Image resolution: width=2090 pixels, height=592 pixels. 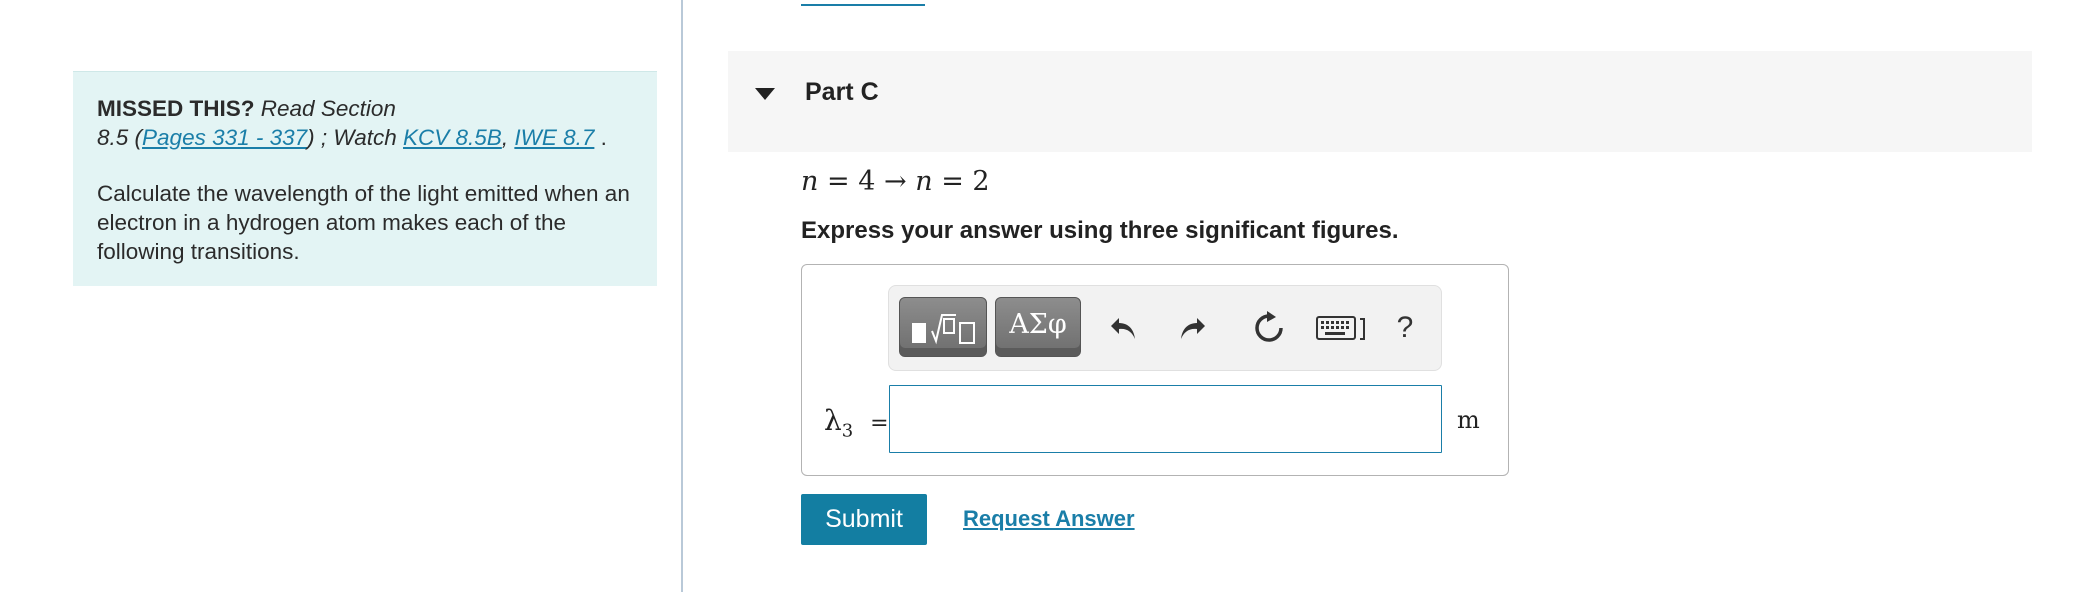 What do you see at coordinates (1165, 328) in the screenshot?
I see `math-toolbar: ΑΣφ ?` at bounding box center [1165, 328].